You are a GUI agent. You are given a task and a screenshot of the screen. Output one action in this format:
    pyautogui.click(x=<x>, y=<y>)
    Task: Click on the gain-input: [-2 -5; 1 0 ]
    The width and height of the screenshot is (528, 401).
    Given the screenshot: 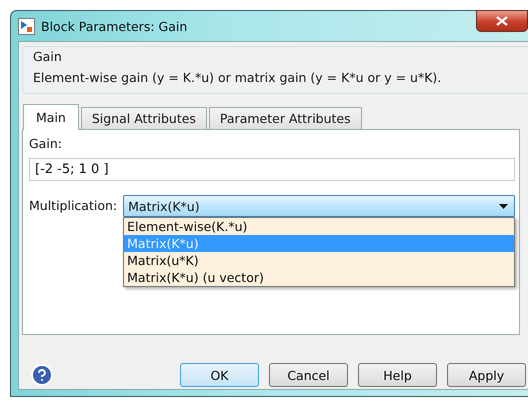 What is the action you would take?
    pyautogui.click(x=272, y=169)
    